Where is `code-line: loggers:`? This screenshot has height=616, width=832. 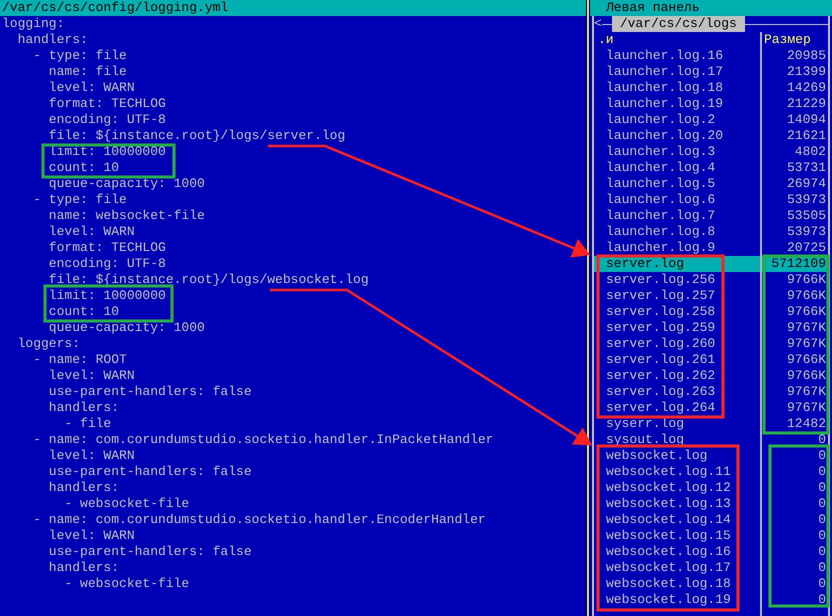
code-line: loggers: is located at coordinates (48, 344).